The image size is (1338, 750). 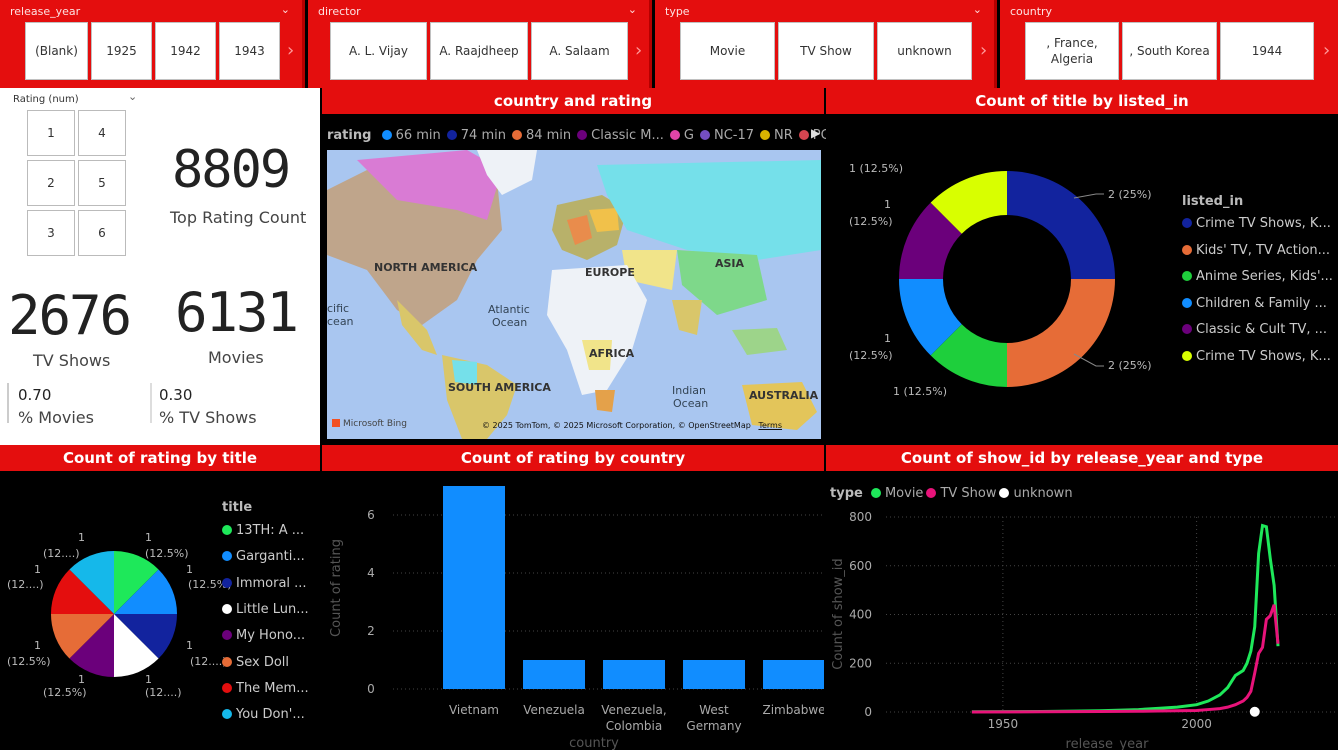 I want to click on legend-item: NC-17, so click(x=727, y=135).